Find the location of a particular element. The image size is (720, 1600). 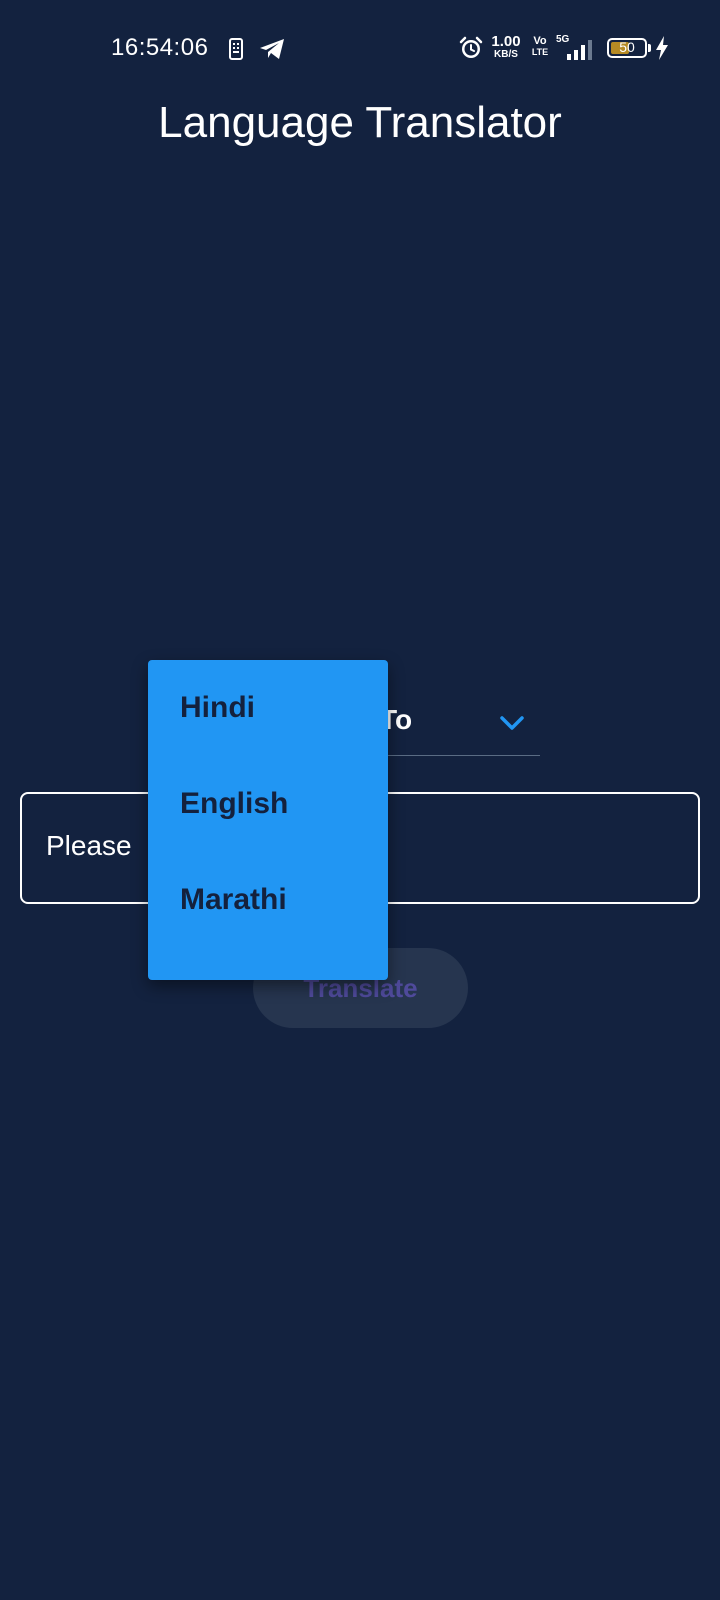

status-bar: 16:54:06 1.00 KB/S Vo LTE 5G 50 is located at coordinates (360, 48).